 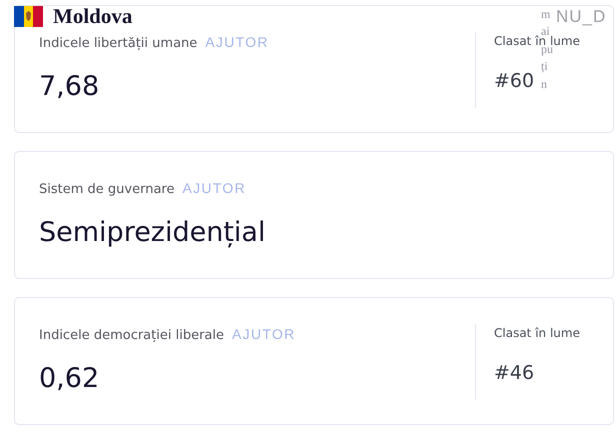 What do you see at coordinates (118, 43) in the screenshot?
I see `indicator-label: Indicele libertății umane` at bounding box center [118, 43].